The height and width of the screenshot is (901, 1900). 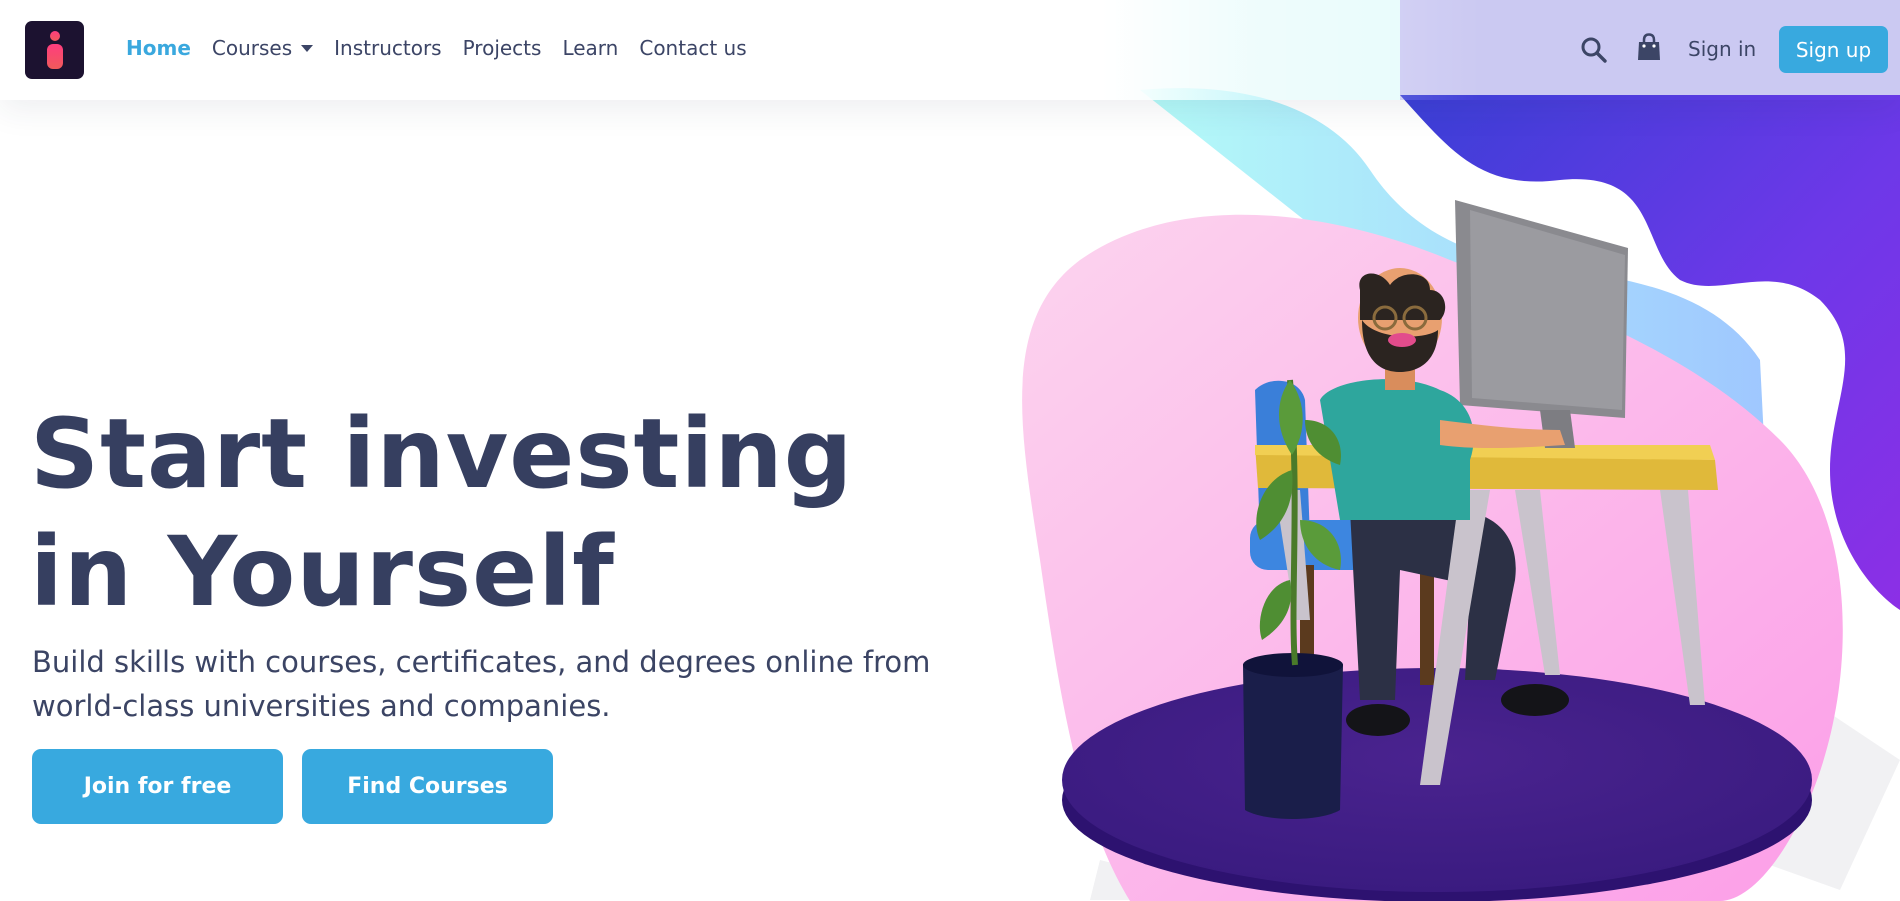 I want to click on brand-logo, so click(x=54, y=50).